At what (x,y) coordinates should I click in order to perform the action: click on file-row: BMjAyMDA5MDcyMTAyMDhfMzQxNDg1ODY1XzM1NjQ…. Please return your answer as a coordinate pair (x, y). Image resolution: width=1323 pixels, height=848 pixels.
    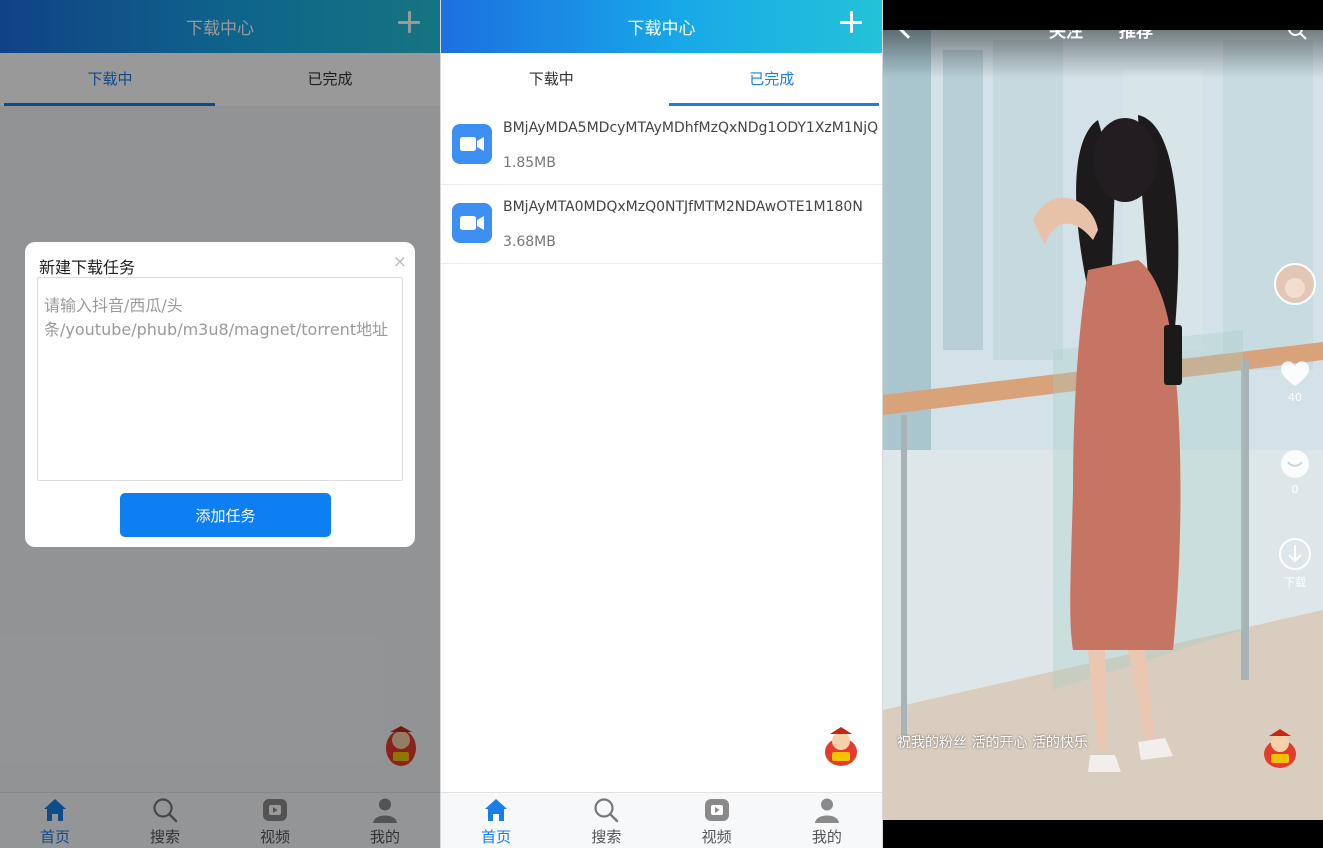
    Looking at the image, I should click on (661, 145).